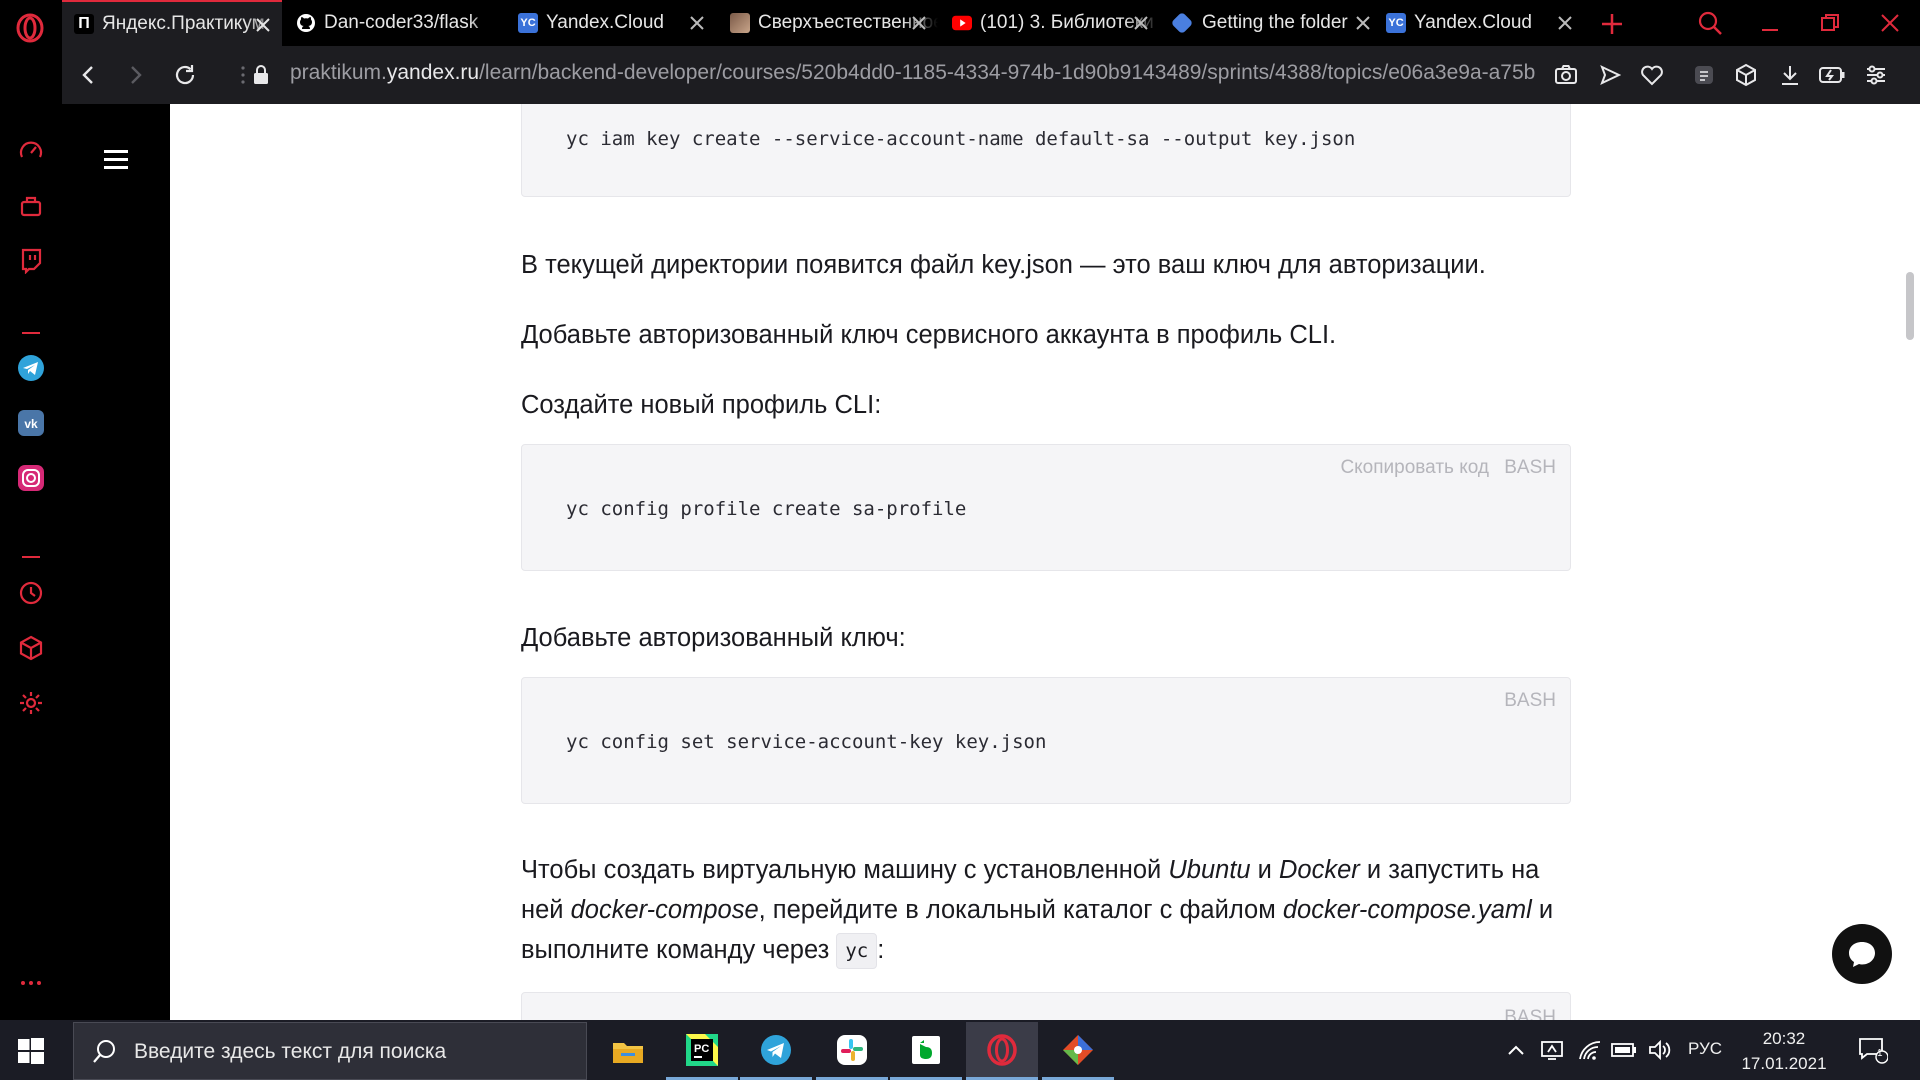 Image resolution: width=1920 pixels, height=1080 pixels. I want to click on cube-icon, so click(31, 648).